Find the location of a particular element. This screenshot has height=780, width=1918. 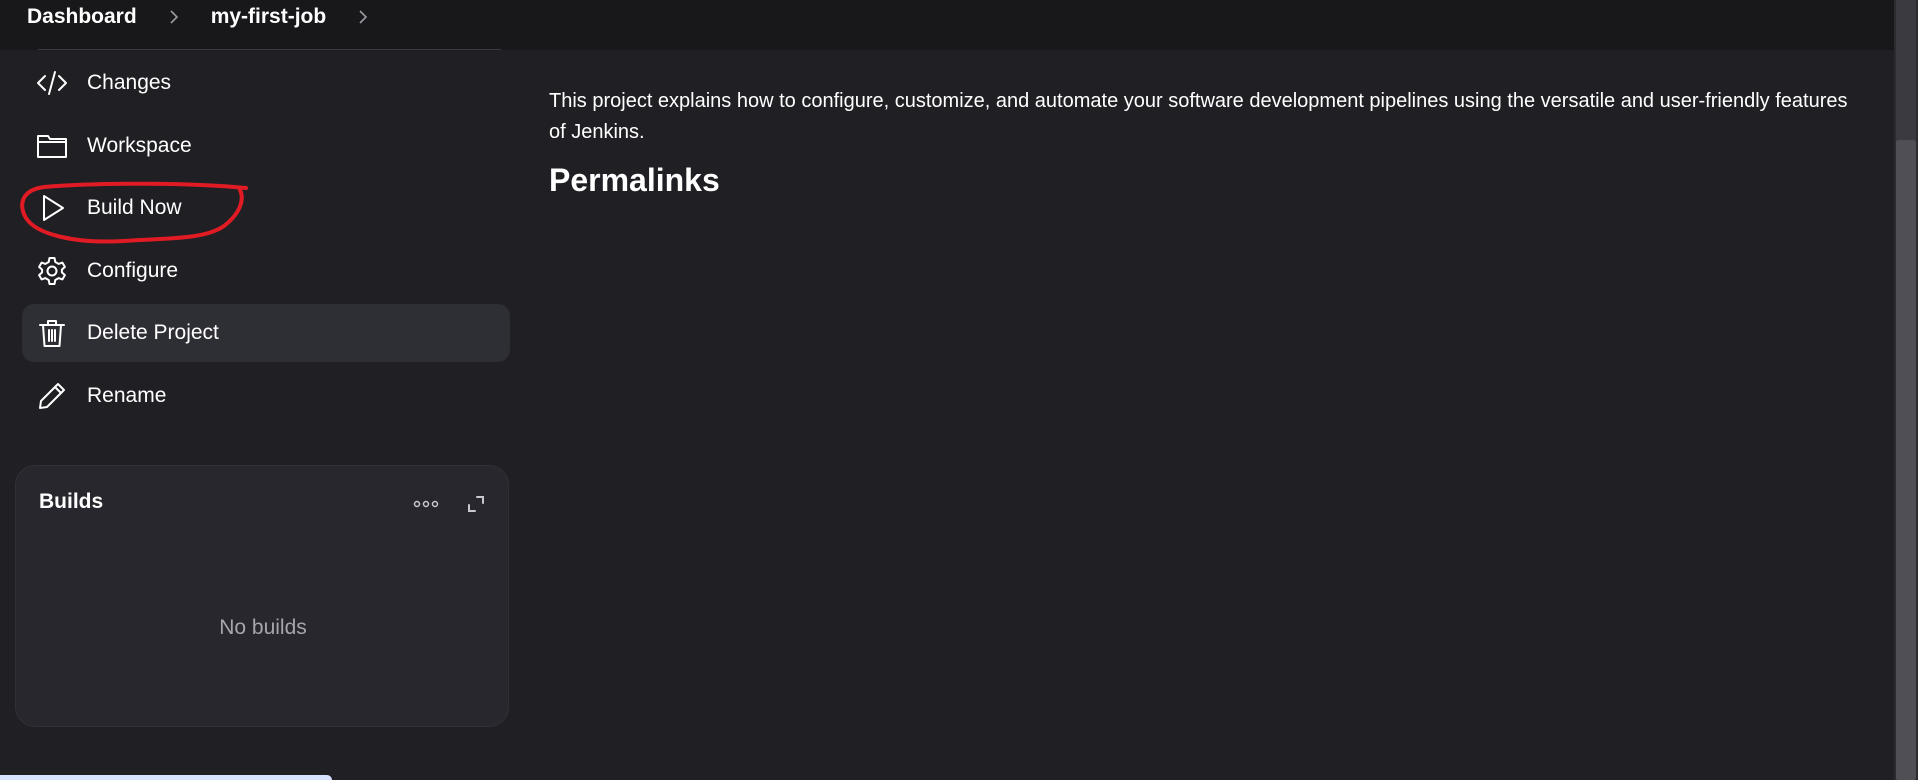

task-workspace: Workspace is located at coordinates (266, 146).